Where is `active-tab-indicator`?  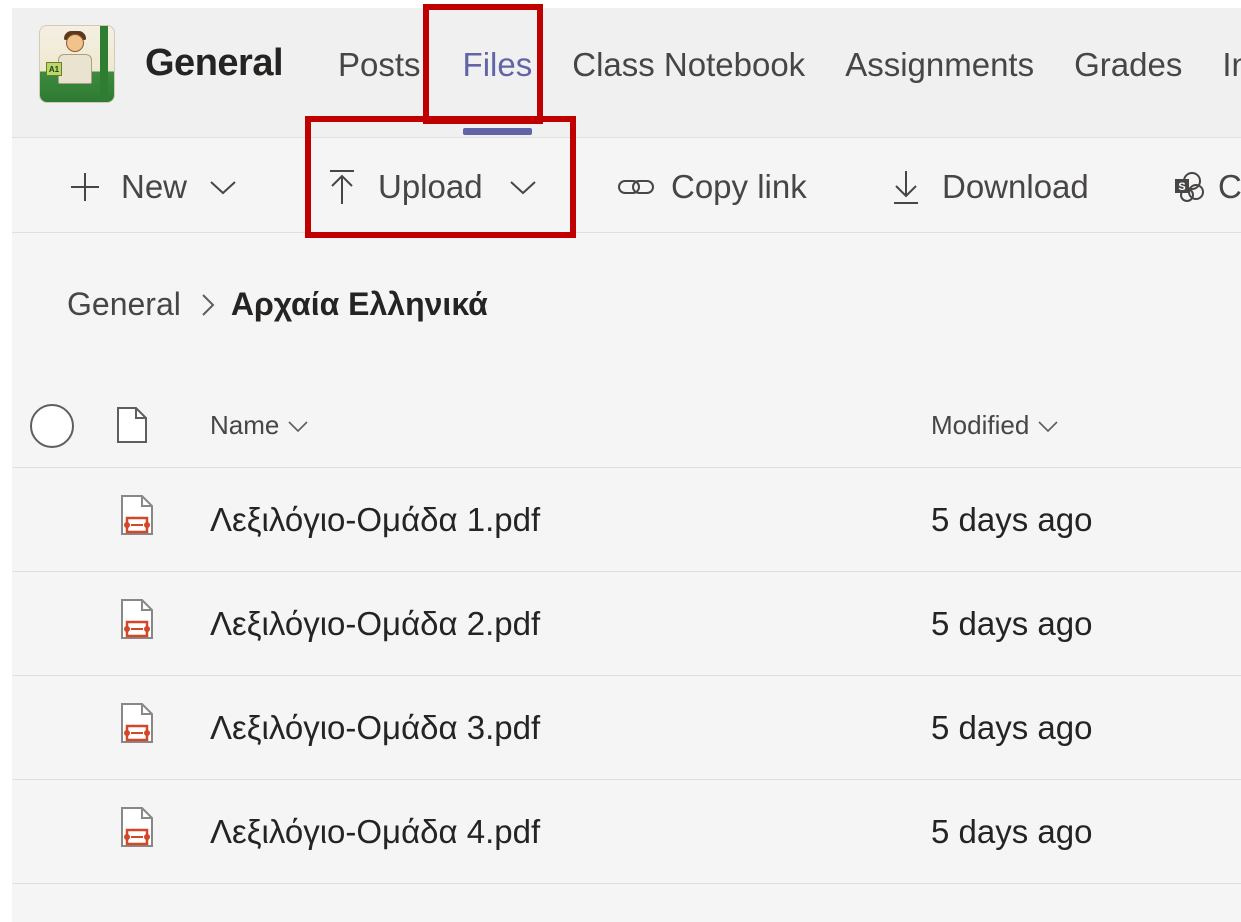
active-tab-indicator is located at coordinates (497, 131).